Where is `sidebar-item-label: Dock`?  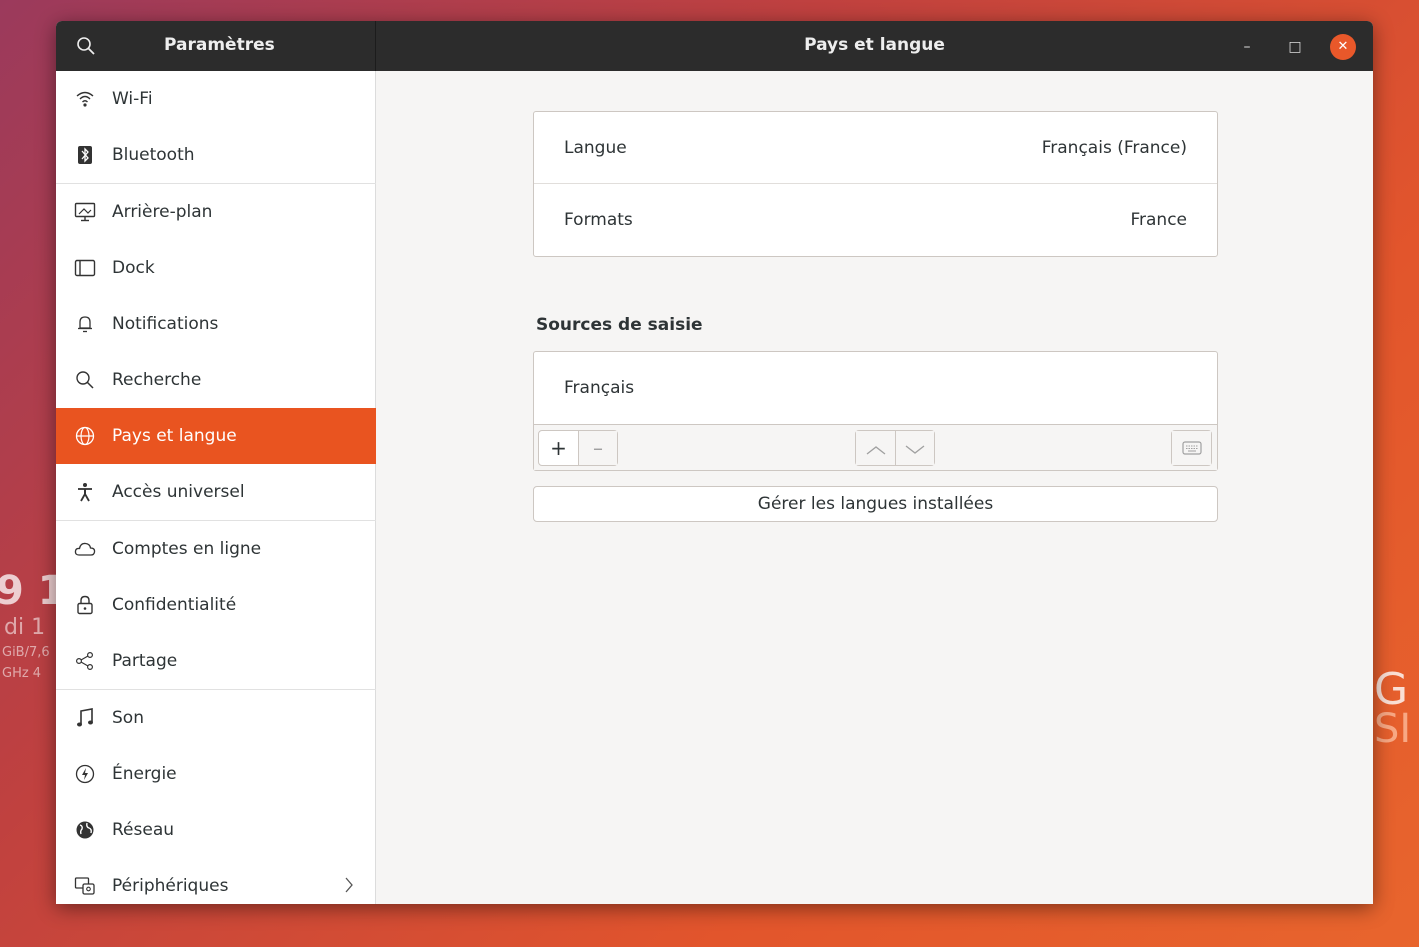 sidebar-item-label: Dock is located at coordinates (133, 268).